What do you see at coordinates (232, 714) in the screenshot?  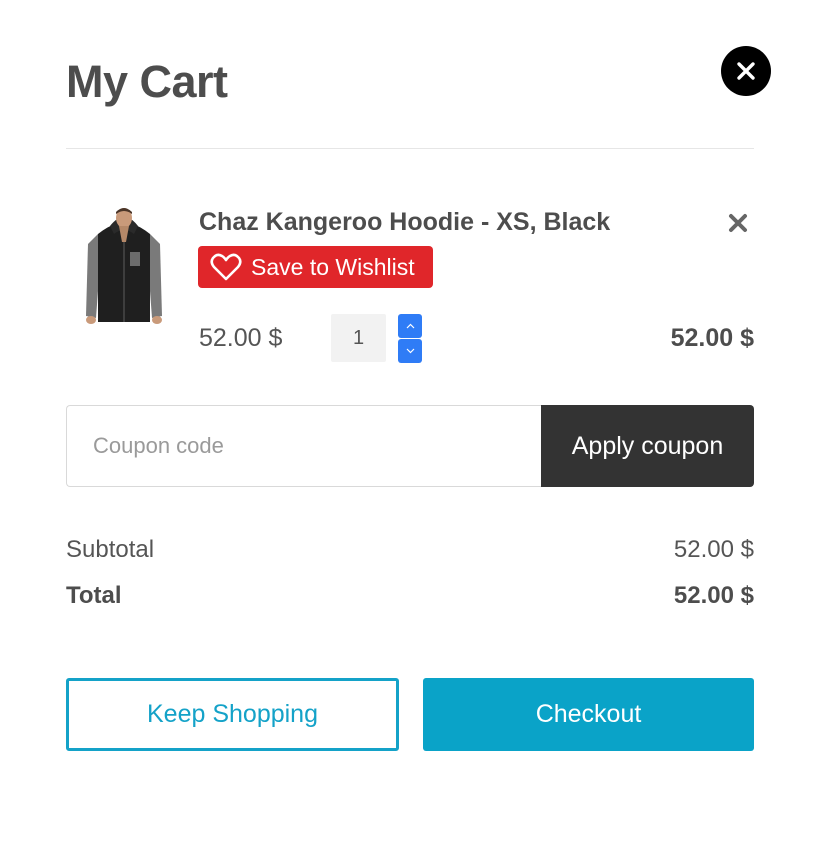 I see `keep-shopping-button: Keep Shopping` at bounding box center [232, 714].